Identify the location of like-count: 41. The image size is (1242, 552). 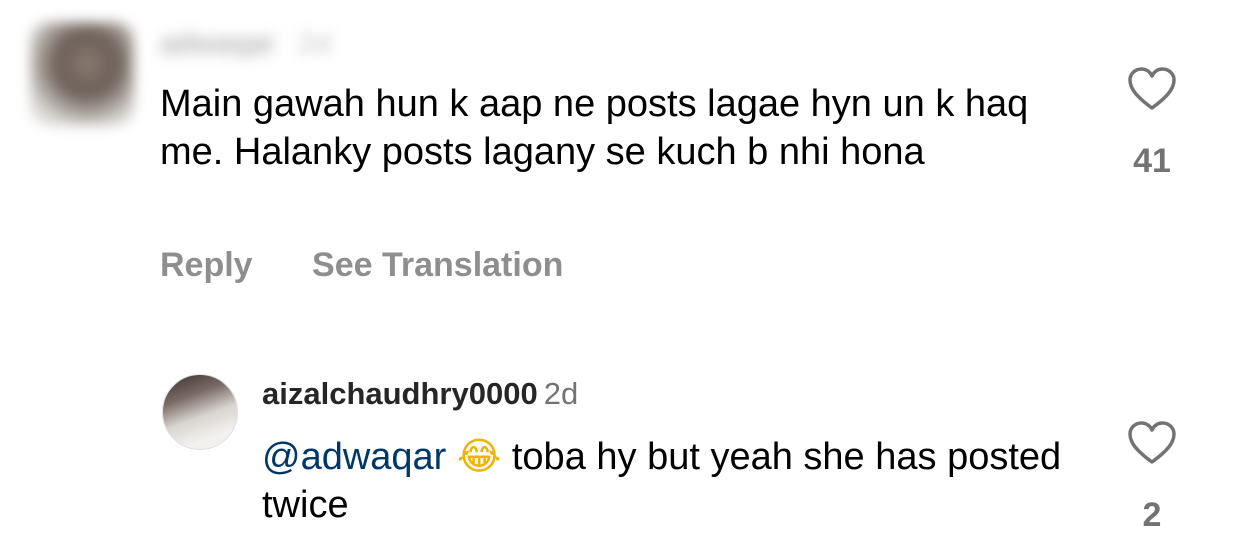
(1152, 161).